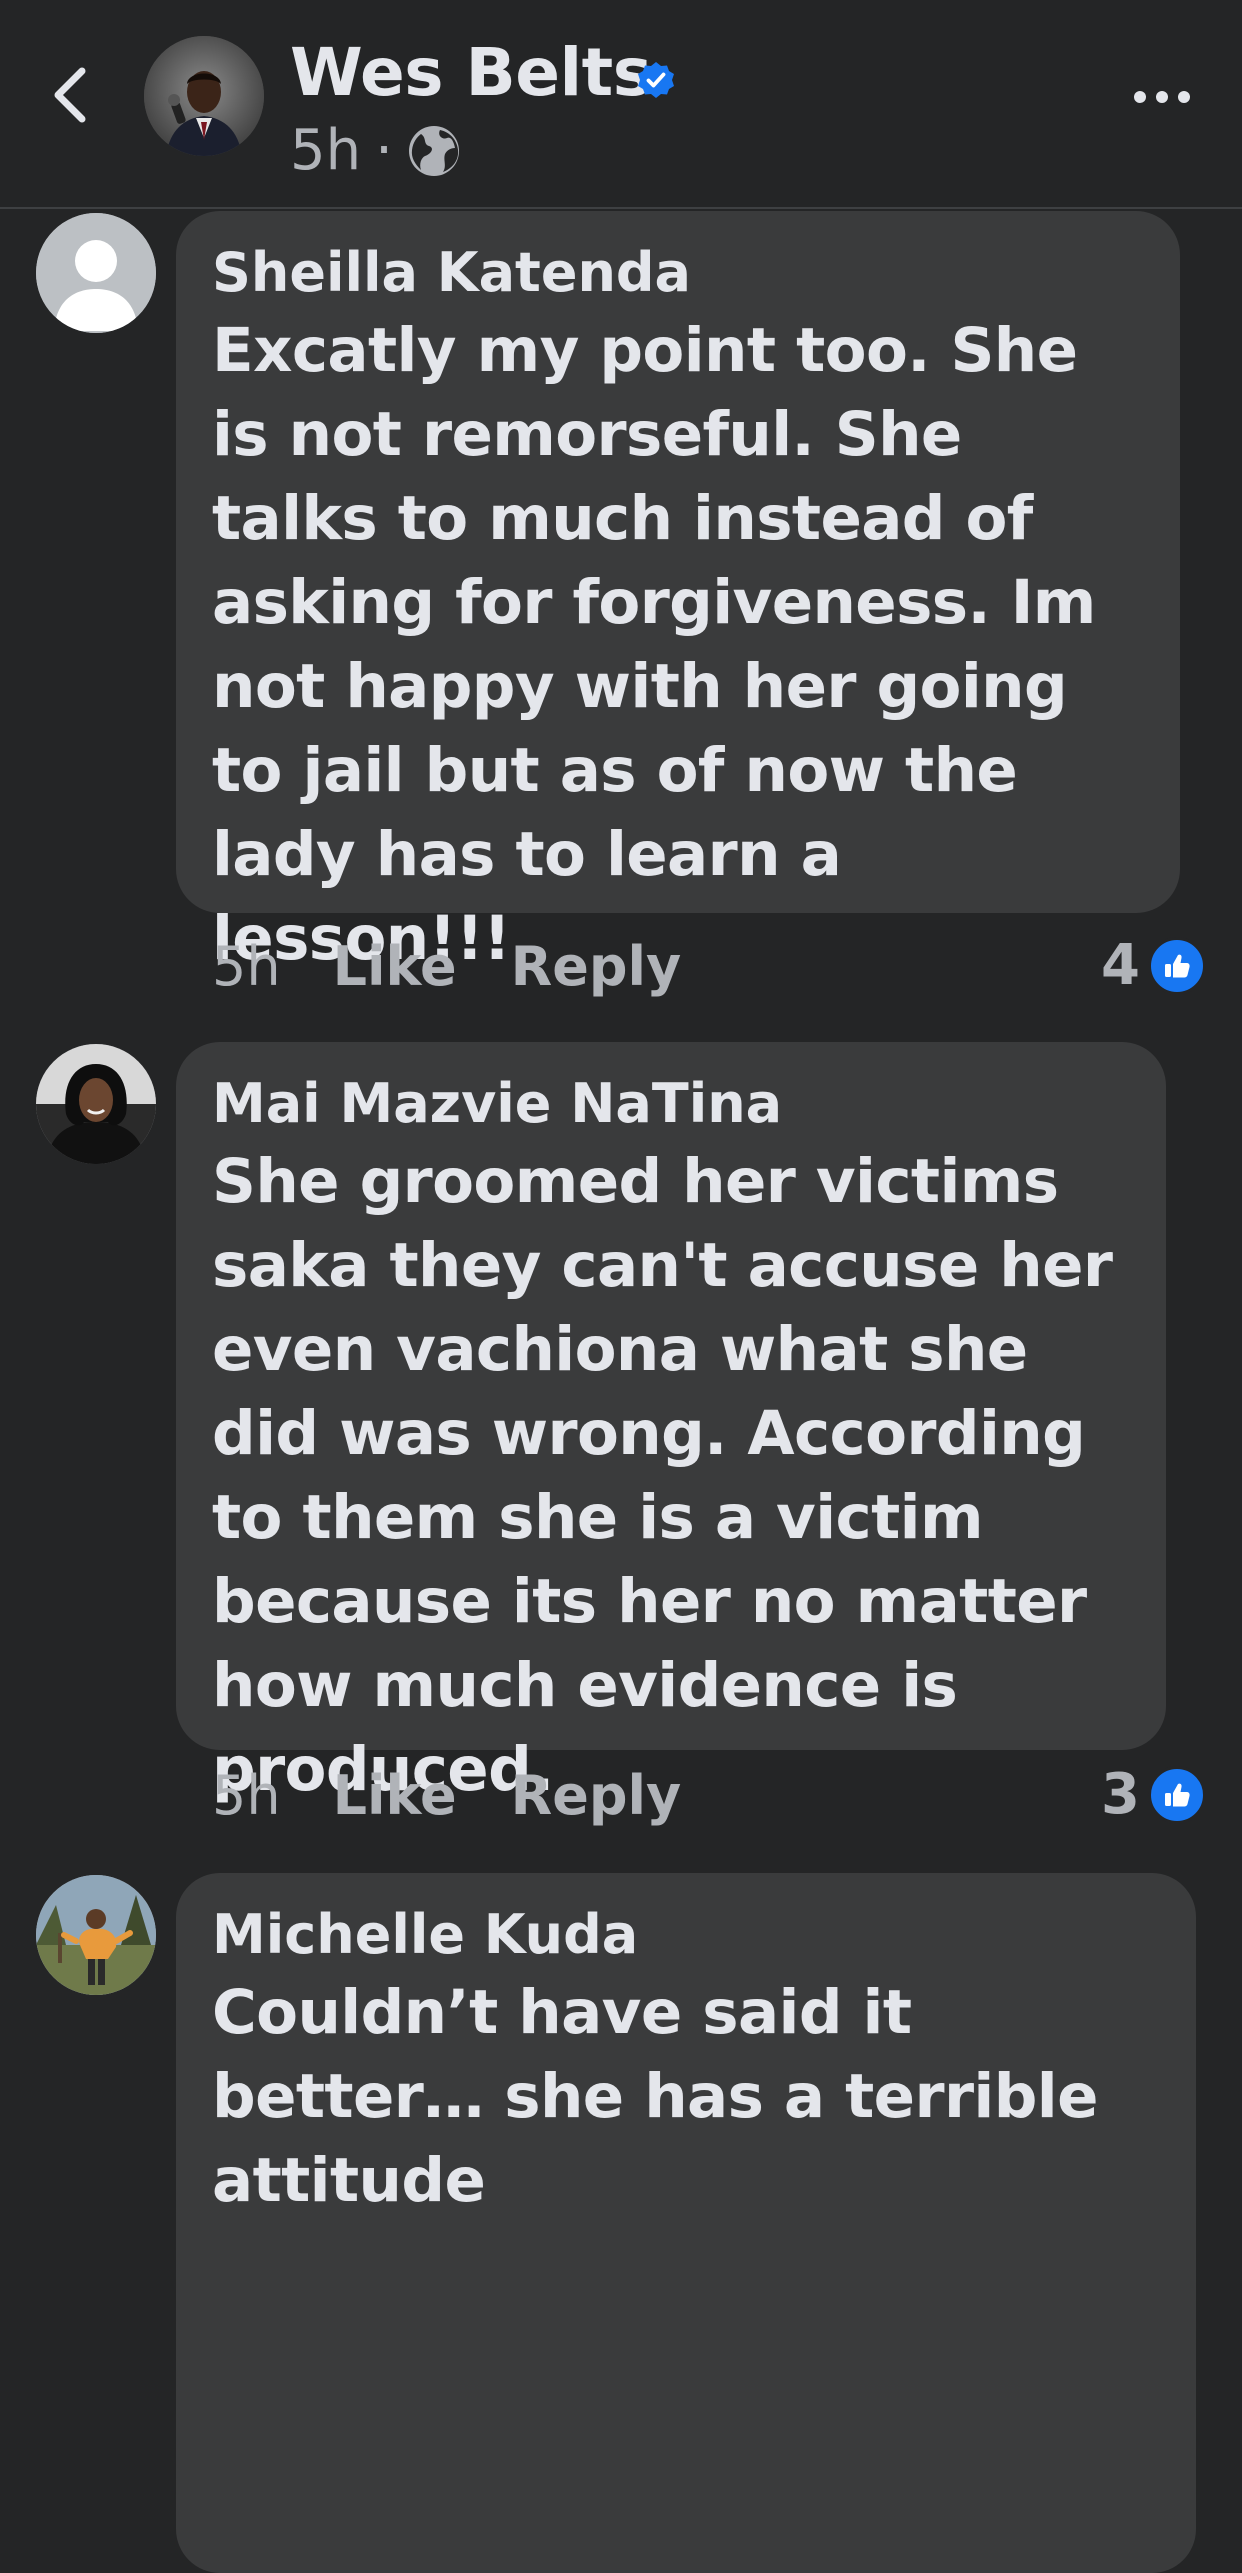 The image size is (1242, 2573). What do you see at coordinates (678, 273) in the screenshot?
I see `comment-author: Sheilla Katenda` at bounding box center [678, 273].